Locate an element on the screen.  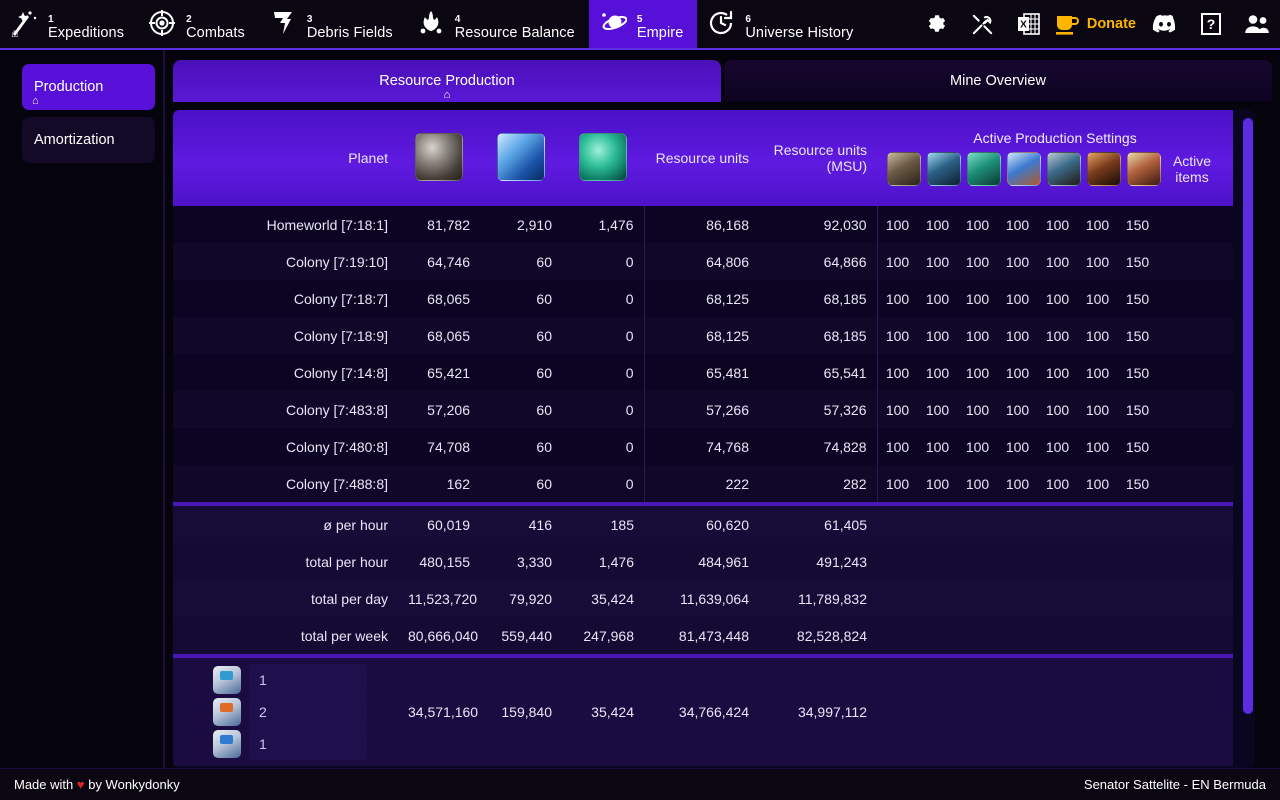
help-icon: ? is located at coordinates (1211, 24).